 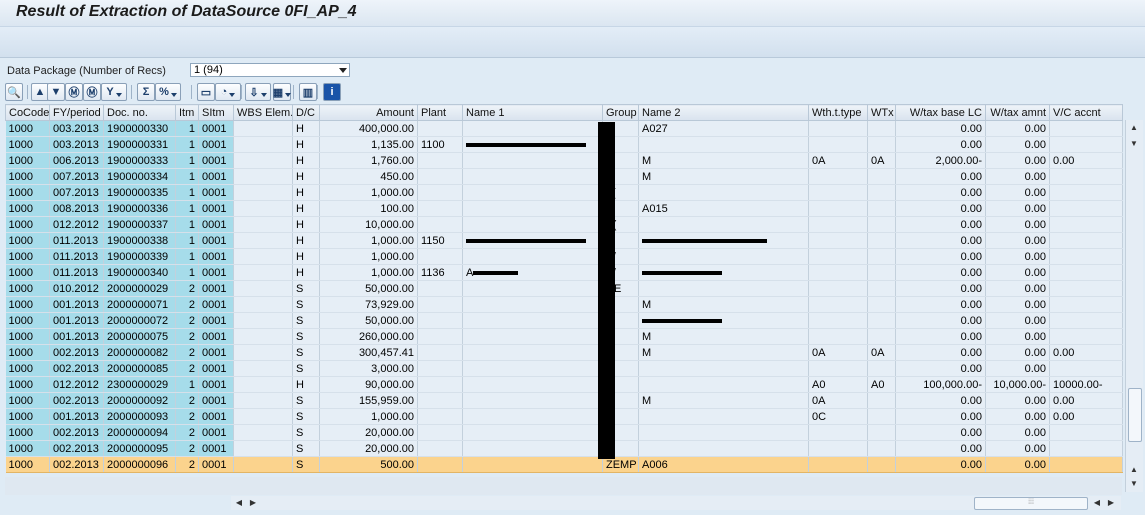 I want to click on table-cell: 10,000.00-, so click(x=1017, y=384).